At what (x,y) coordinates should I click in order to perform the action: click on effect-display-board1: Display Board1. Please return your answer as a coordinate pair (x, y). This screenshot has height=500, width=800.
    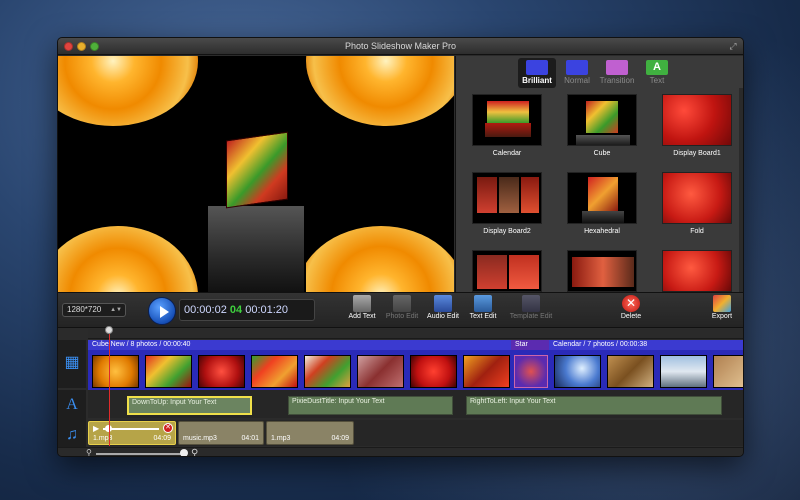
    Looking at the image, I should click on (697, 127).